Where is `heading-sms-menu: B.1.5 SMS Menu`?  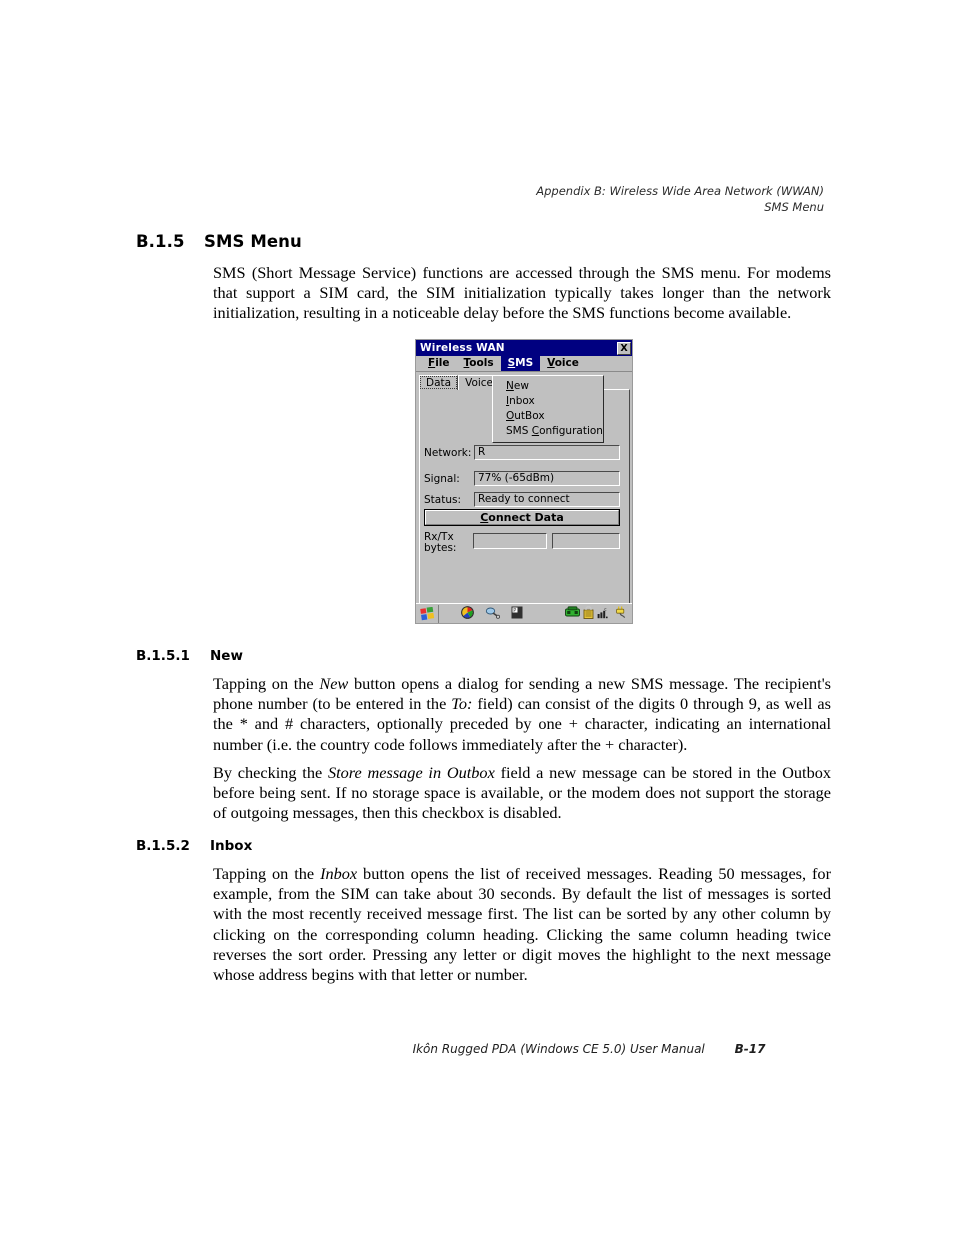 heading-sms-menu: B.1.5 SMS Menu is located at coordinates (219, 241).